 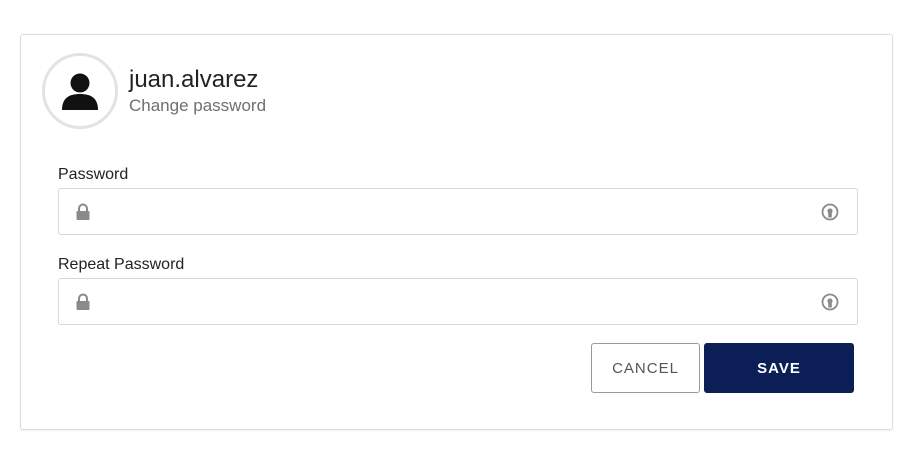 What do you see at coordinates (93, 174) in the screenshot?
I see `password-label: Password` at bounding box center [93, 174].